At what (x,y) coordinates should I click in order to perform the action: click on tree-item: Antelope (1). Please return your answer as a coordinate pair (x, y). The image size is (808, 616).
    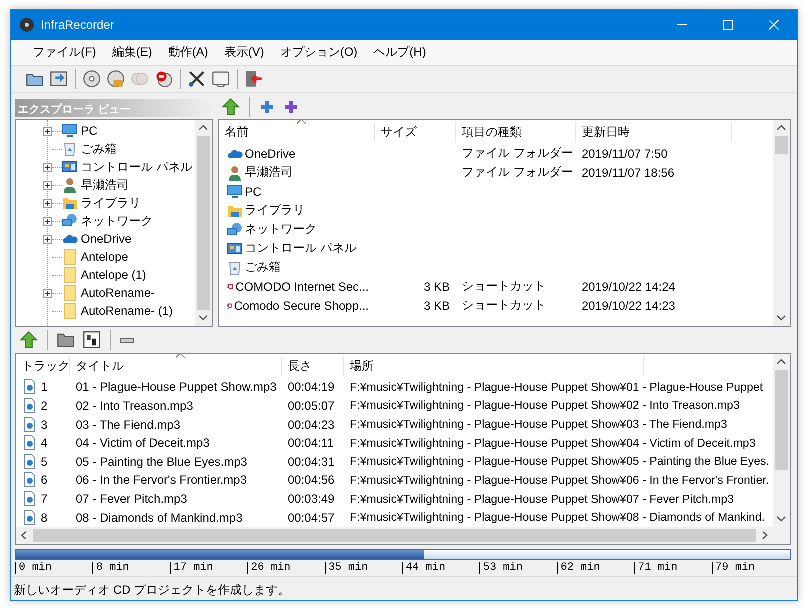
    Looking at the image, I should click on (105, 275).